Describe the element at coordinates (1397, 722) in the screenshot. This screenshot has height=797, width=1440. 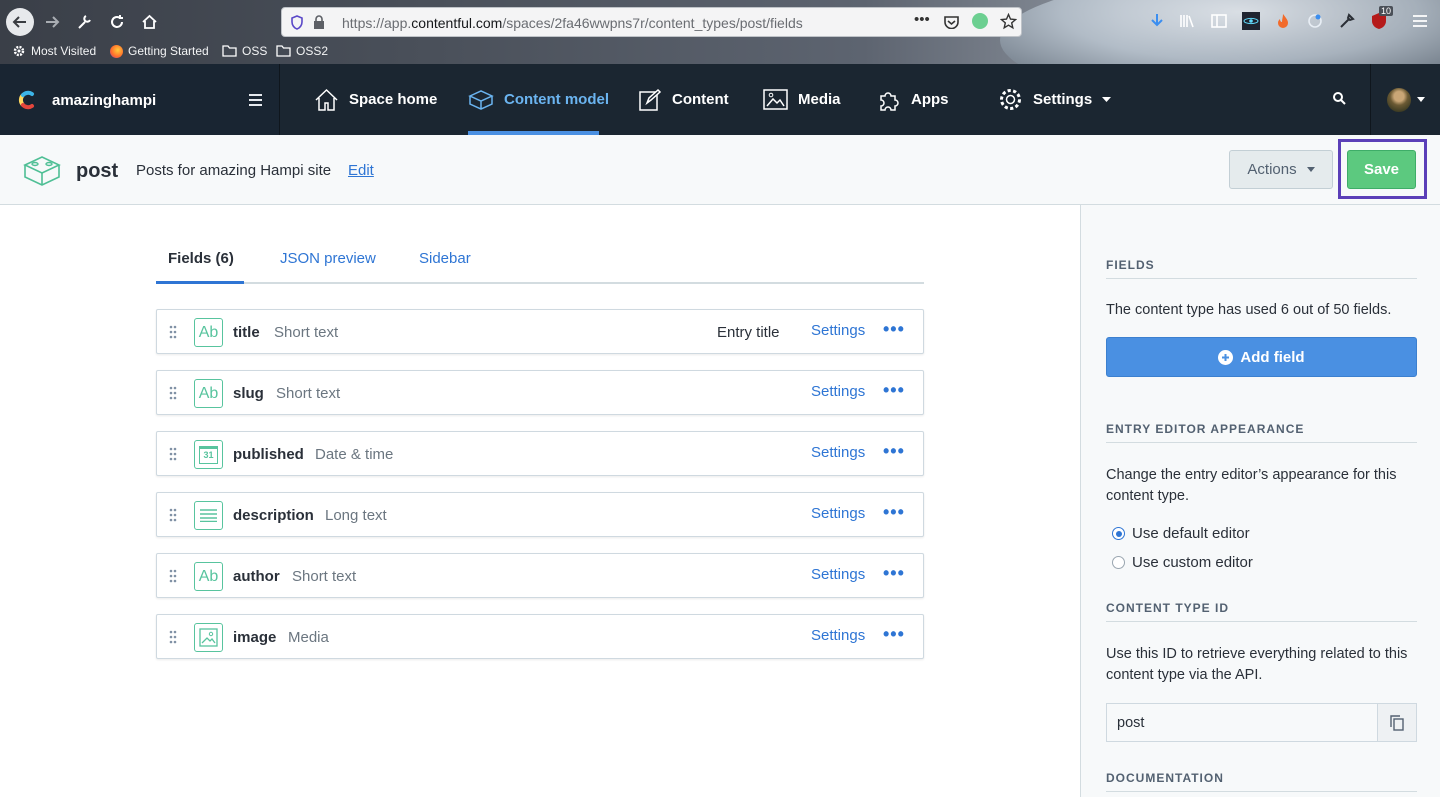
I see `copy-button` at that location.